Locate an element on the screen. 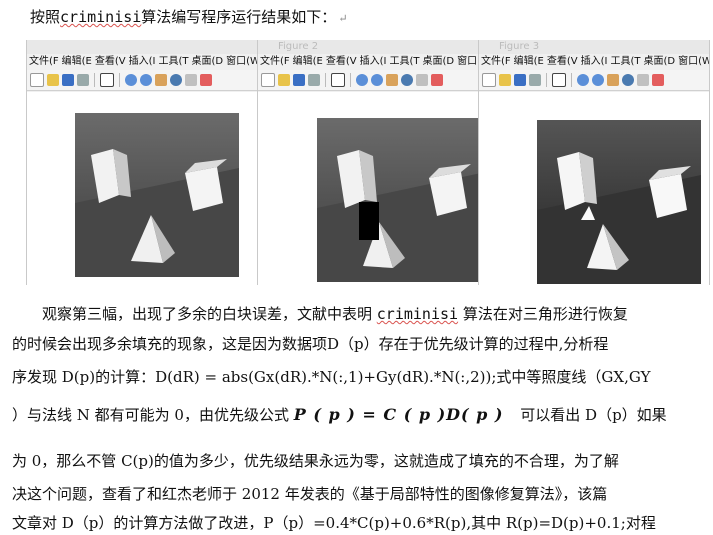 The height and width of the screenshot is (535, 713). figure-title: Figure 2 is located at coordinates (369, 47).